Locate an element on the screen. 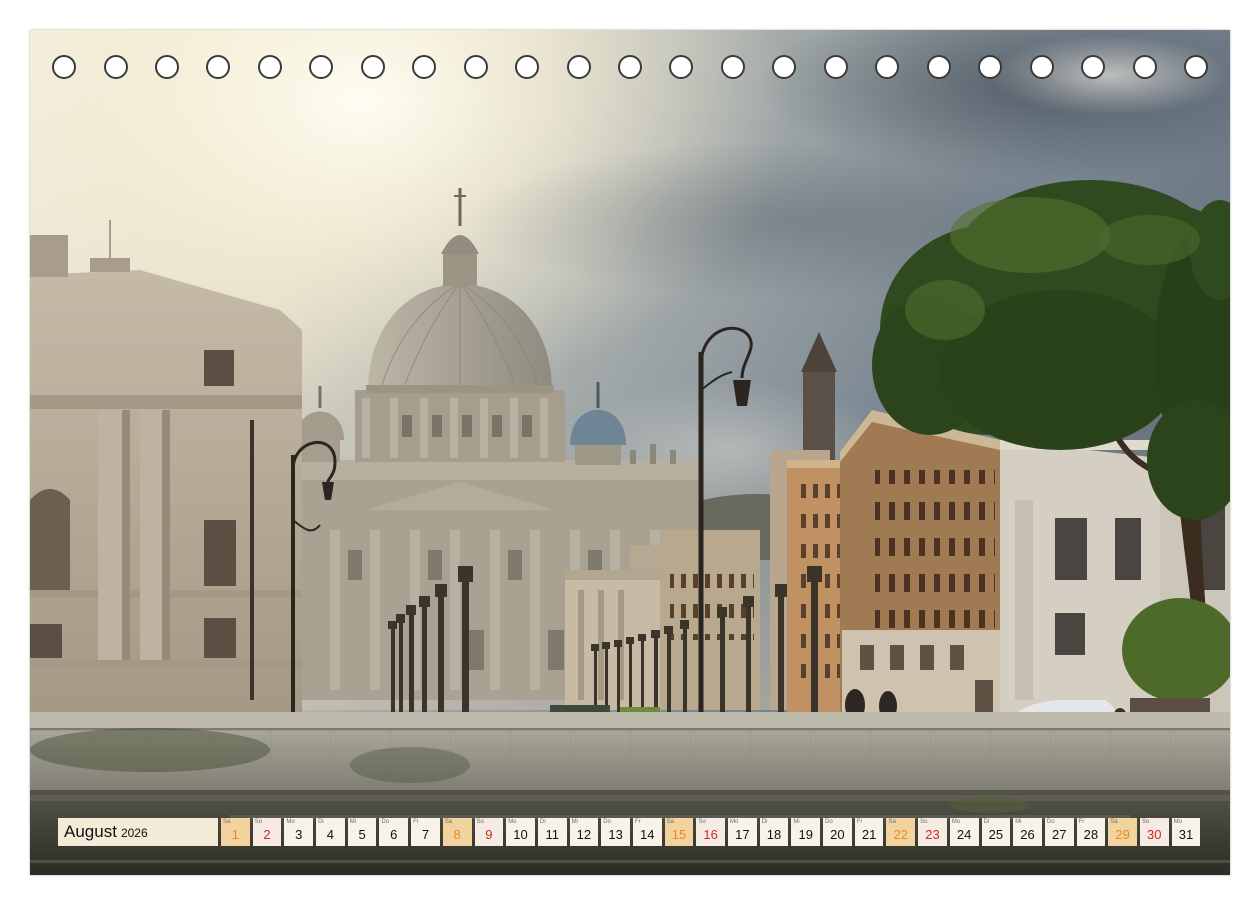 This screenshot has width=1260, height=905. day-number: 30 is located at coordinates (1154, 834).